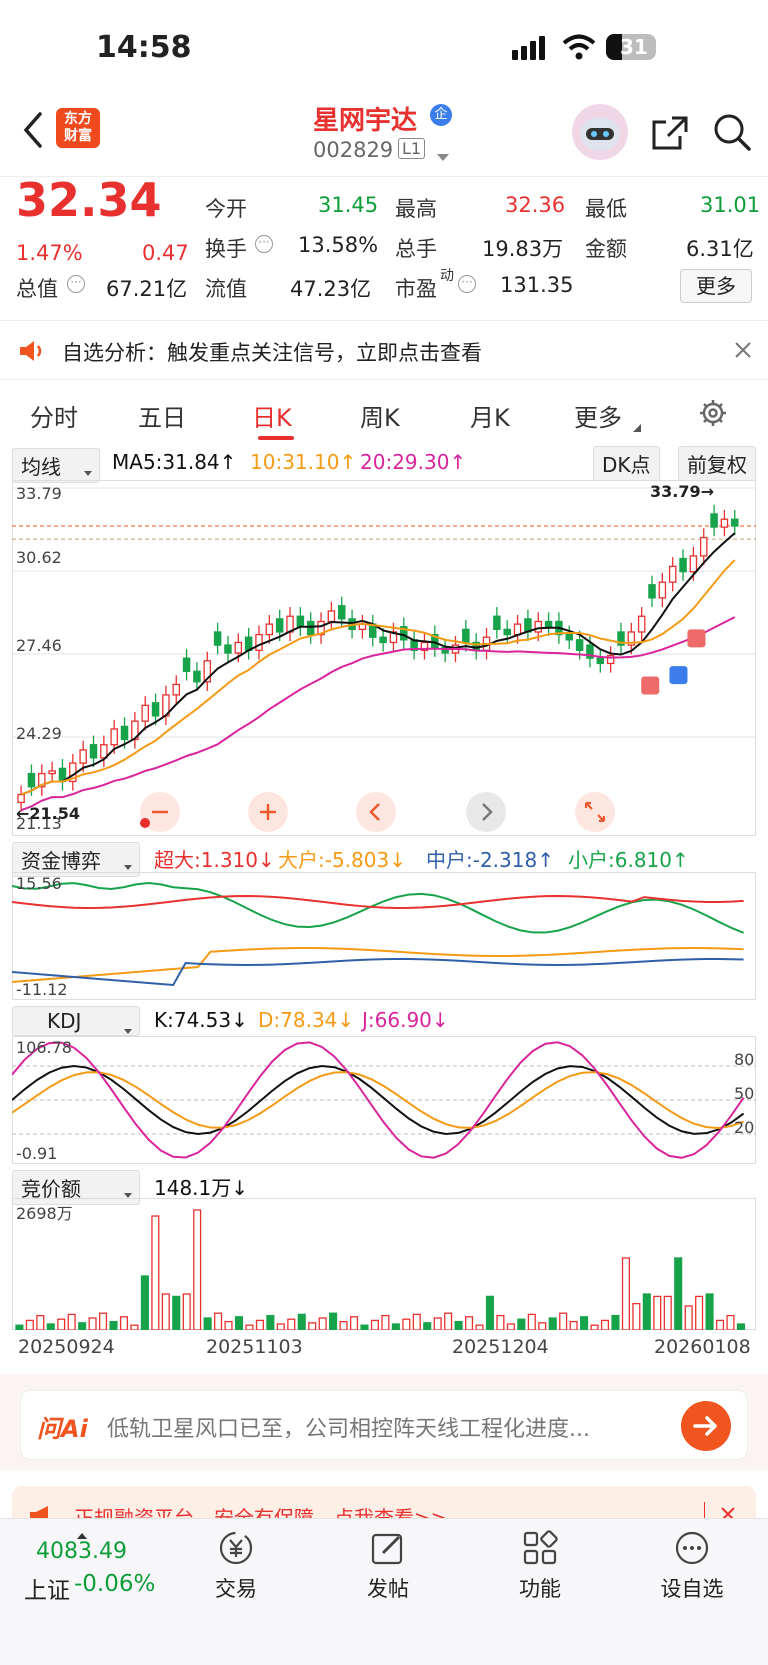 The width and height of the screenshot is (768, 1665). What do you see at coordinates (692, 1566) in the screenshot?
I see `nav-add-watchlist: 设自选` at bounding box center [692, 1566].